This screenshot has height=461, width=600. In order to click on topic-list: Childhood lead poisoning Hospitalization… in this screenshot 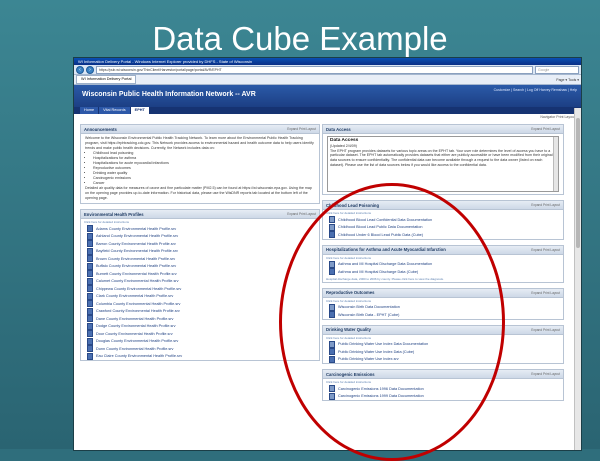, I will do `click(200, 168)`.